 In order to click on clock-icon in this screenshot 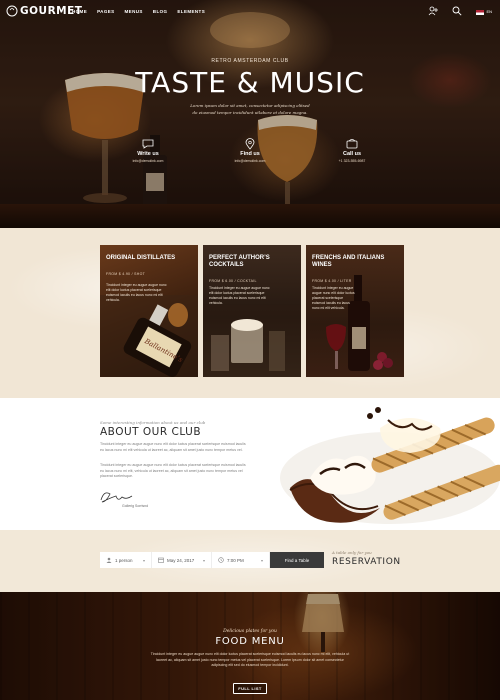, I will do `click(221, 560)`.